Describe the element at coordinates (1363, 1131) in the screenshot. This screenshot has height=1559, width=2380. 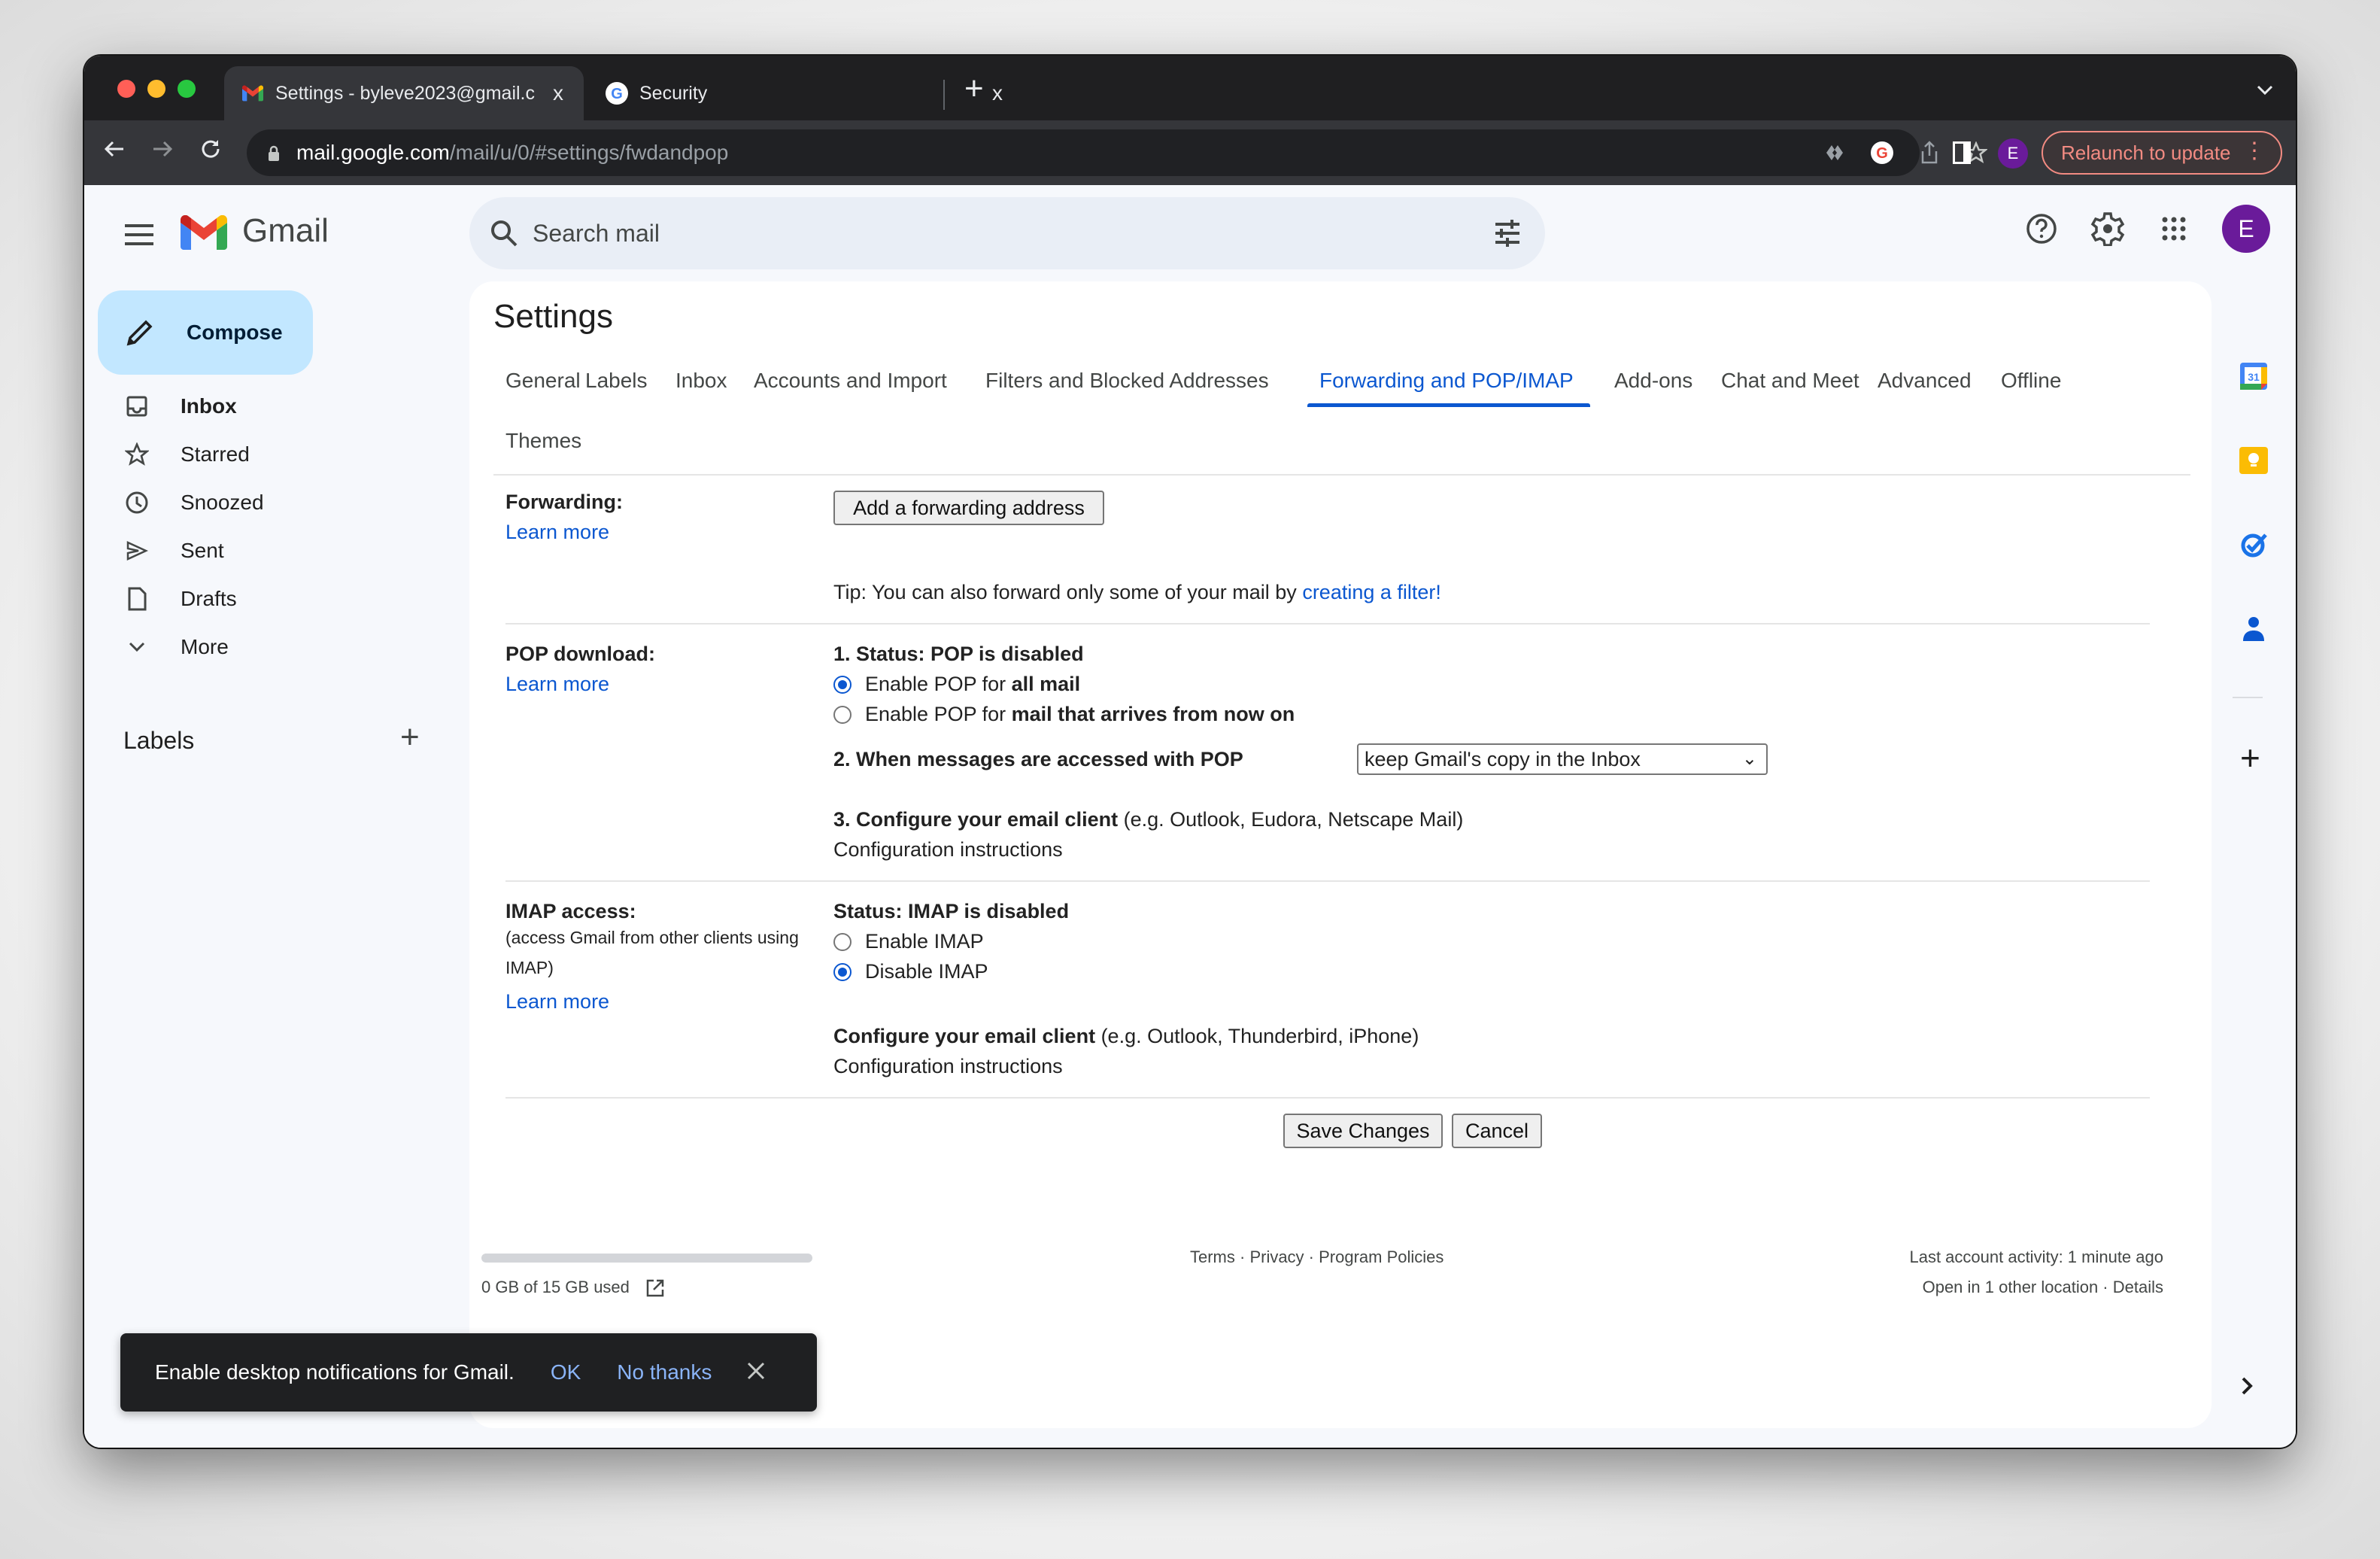
I see `save-changes-button: Save Changes` at that location.